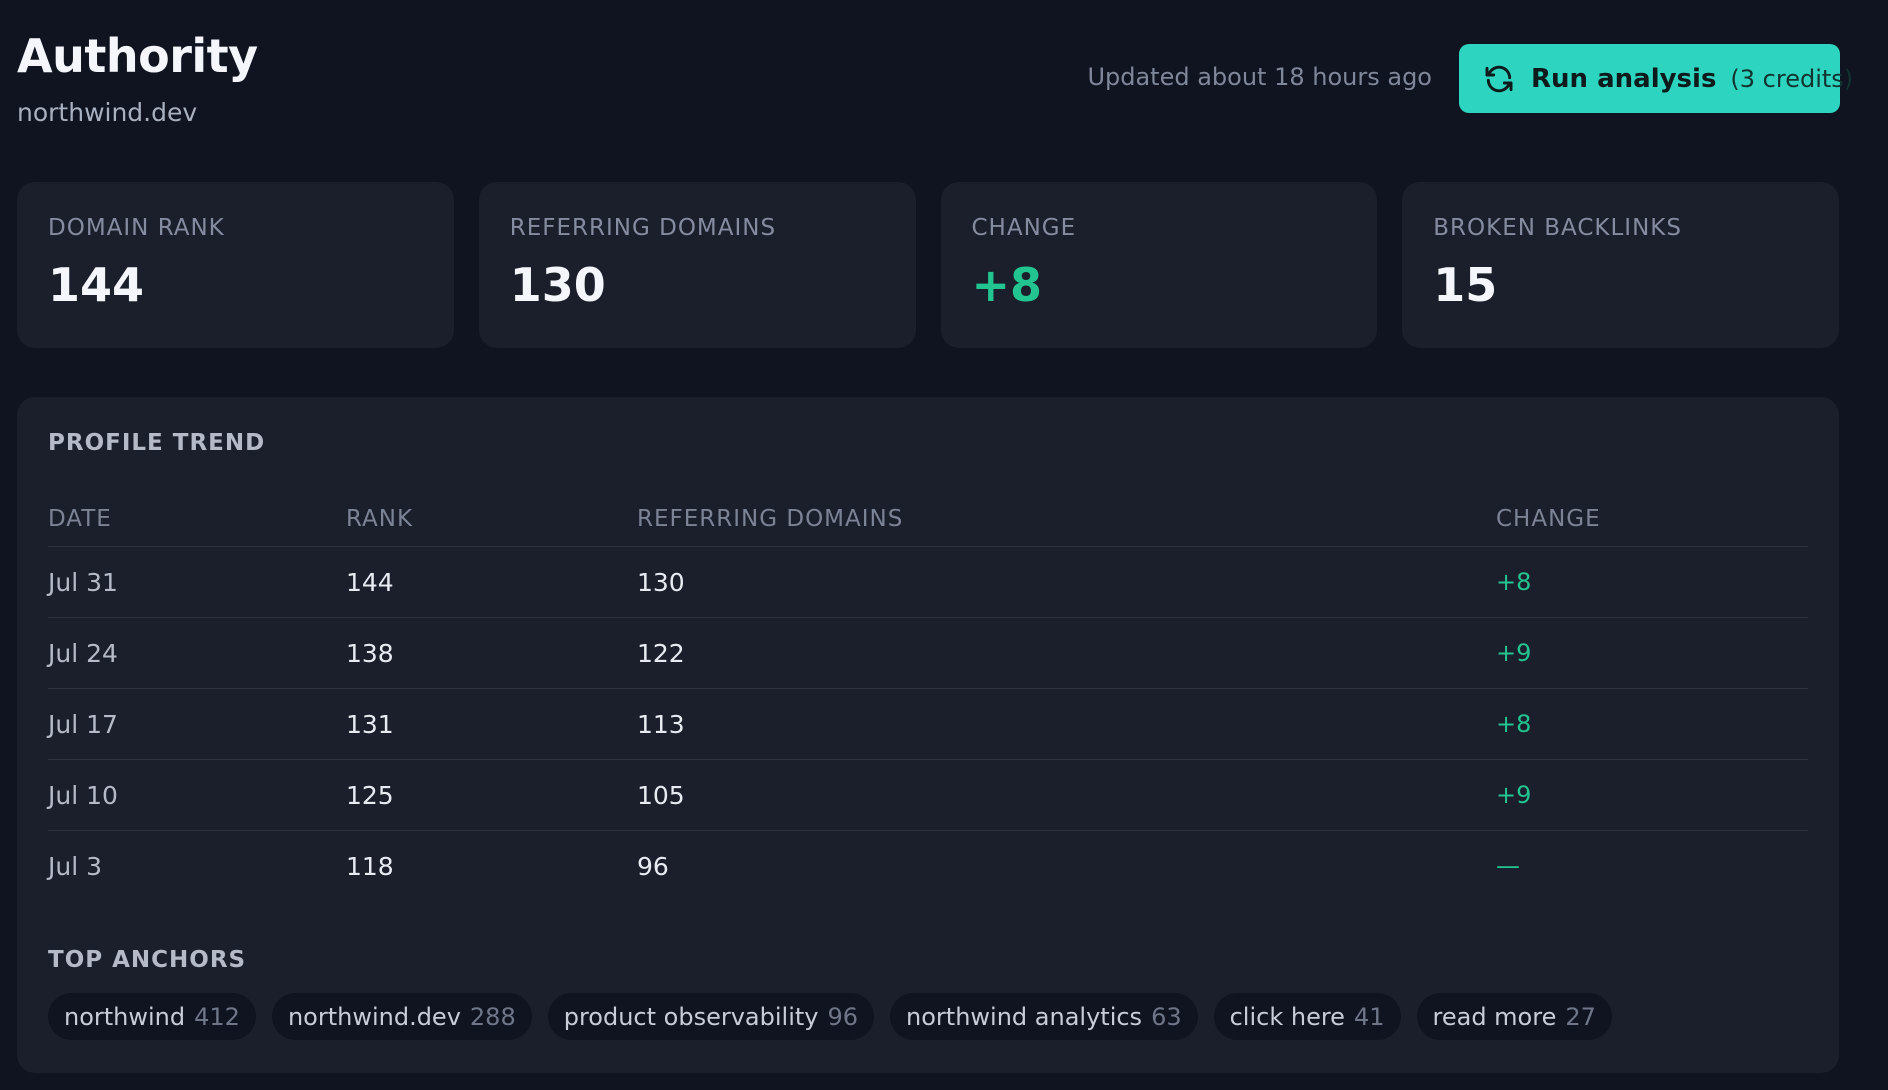 This screenshot has width=1888, height=1090. Describe the element at coordinates (370, 866) in the screenshot. I see `cell-rank: 118` at that location.